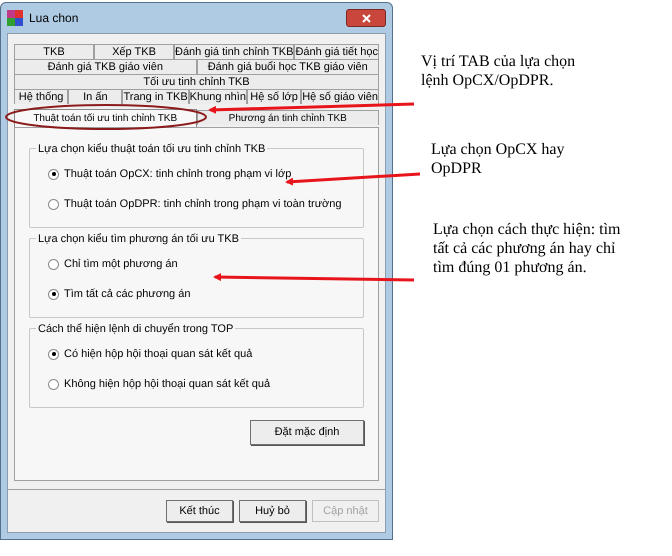 This screenshot has width=672, height=556. I want to click on tab: Đánh giá tiết học, so click(336, 51).